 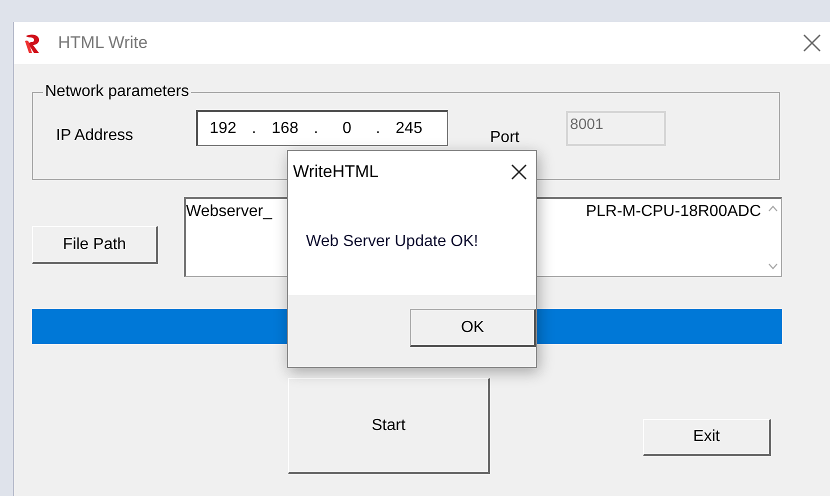 What do you see at coordinates (95, 136) in the screenshot?
I see `ip-address-label: IP Address` at bounding box center [95, 136].